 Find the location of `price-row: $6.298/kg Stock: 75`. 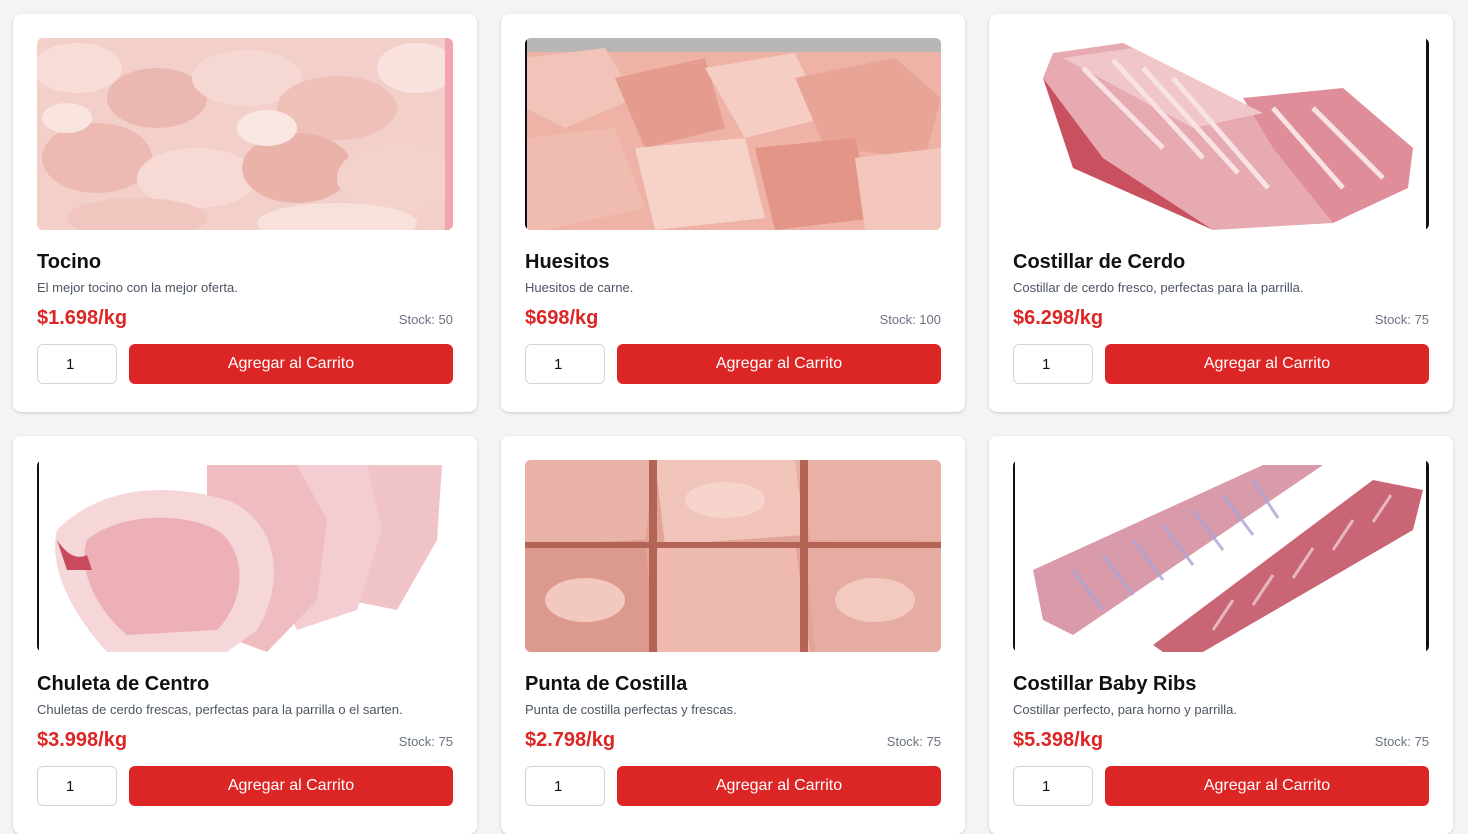

price-row: $6.298/kg Stock: 75 is located at coordinates (1221, 320).